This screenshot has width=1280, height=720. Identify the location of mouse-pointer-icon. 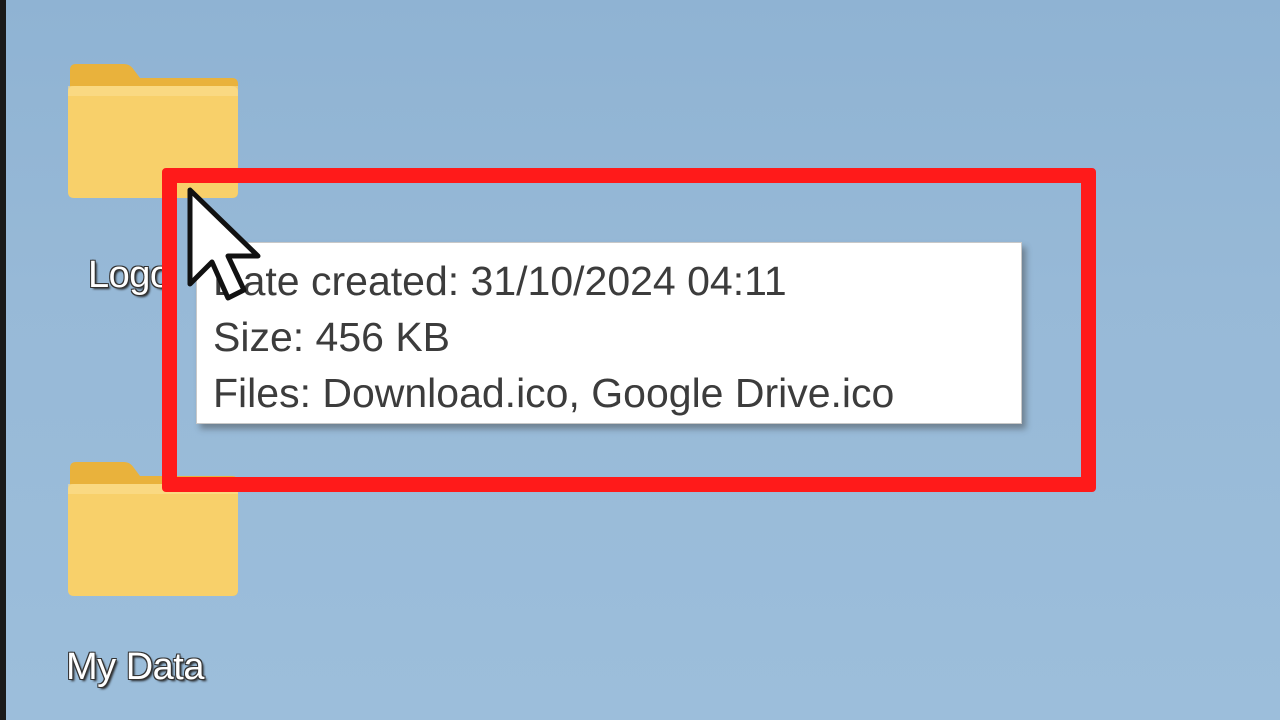
(226, 248).